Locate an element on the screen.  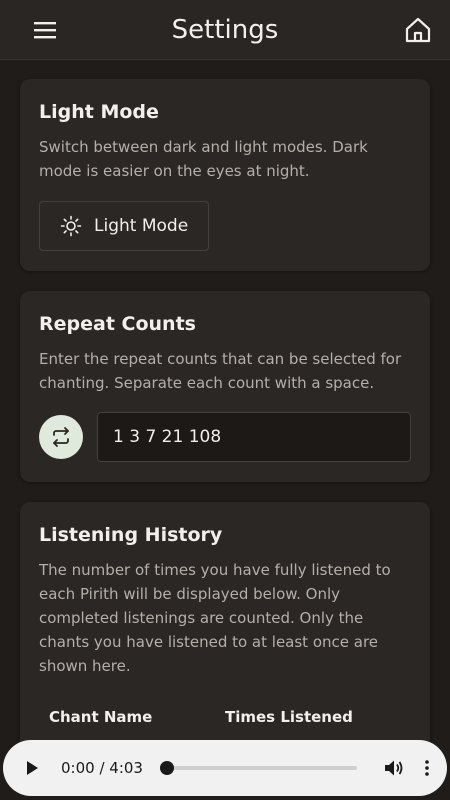
play-icon is located at coordinates (33, 768).